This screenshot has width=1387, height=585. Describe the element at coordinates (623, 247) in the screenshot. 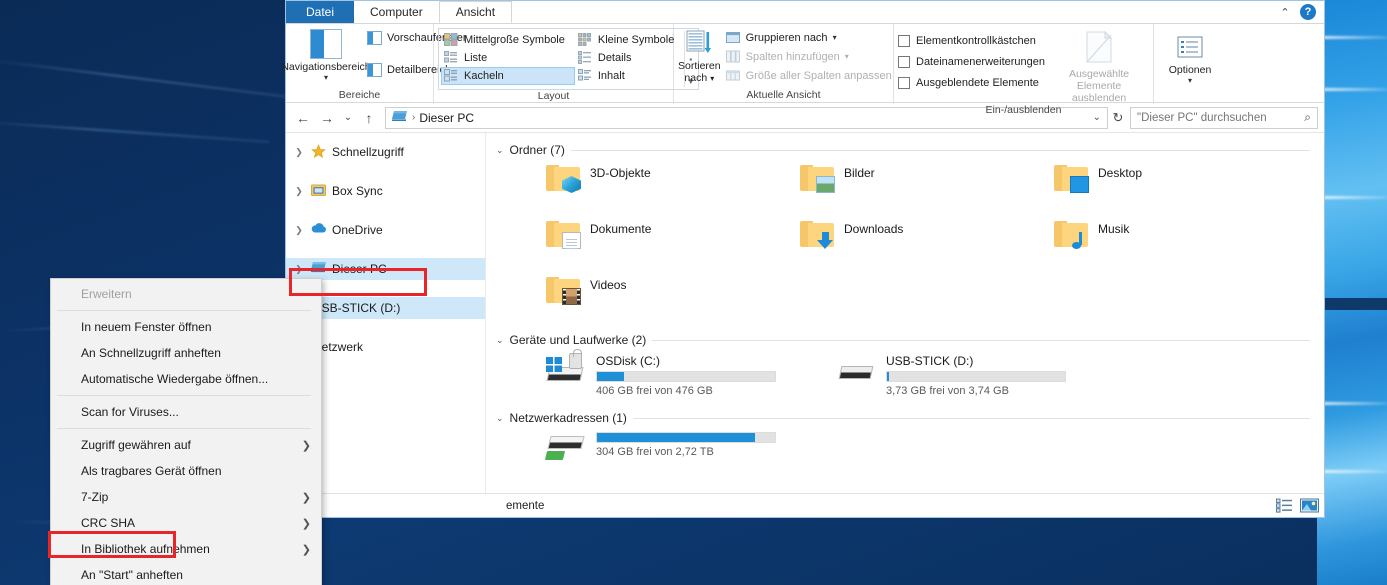

I see `list-item: Dokumente` at that location.